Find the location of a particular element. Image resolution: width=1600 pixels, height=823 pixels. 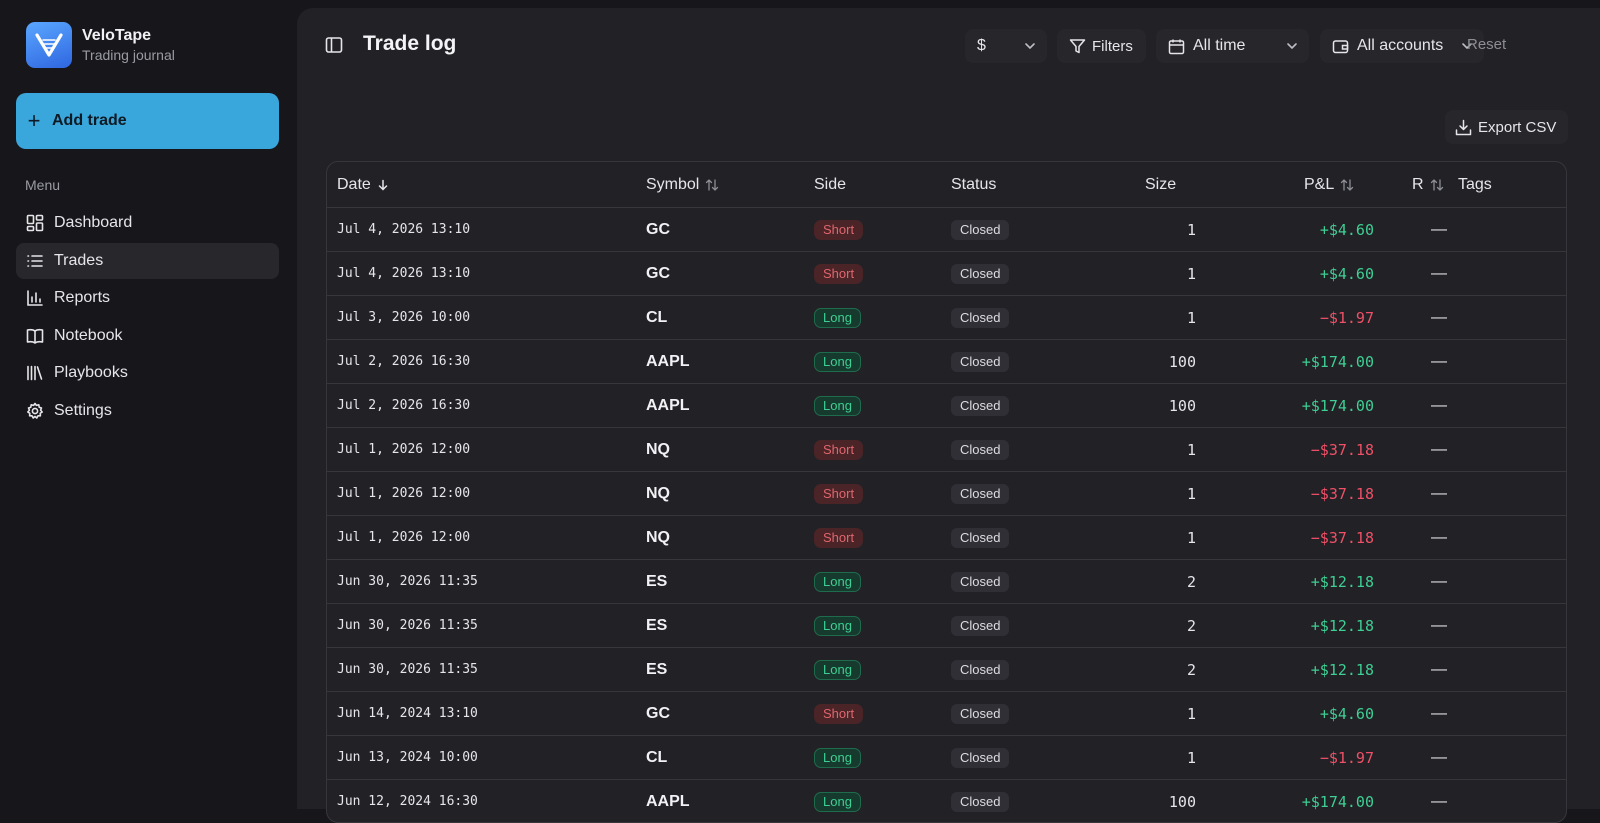

side-cell: Short is located at coordinates (839, 493).